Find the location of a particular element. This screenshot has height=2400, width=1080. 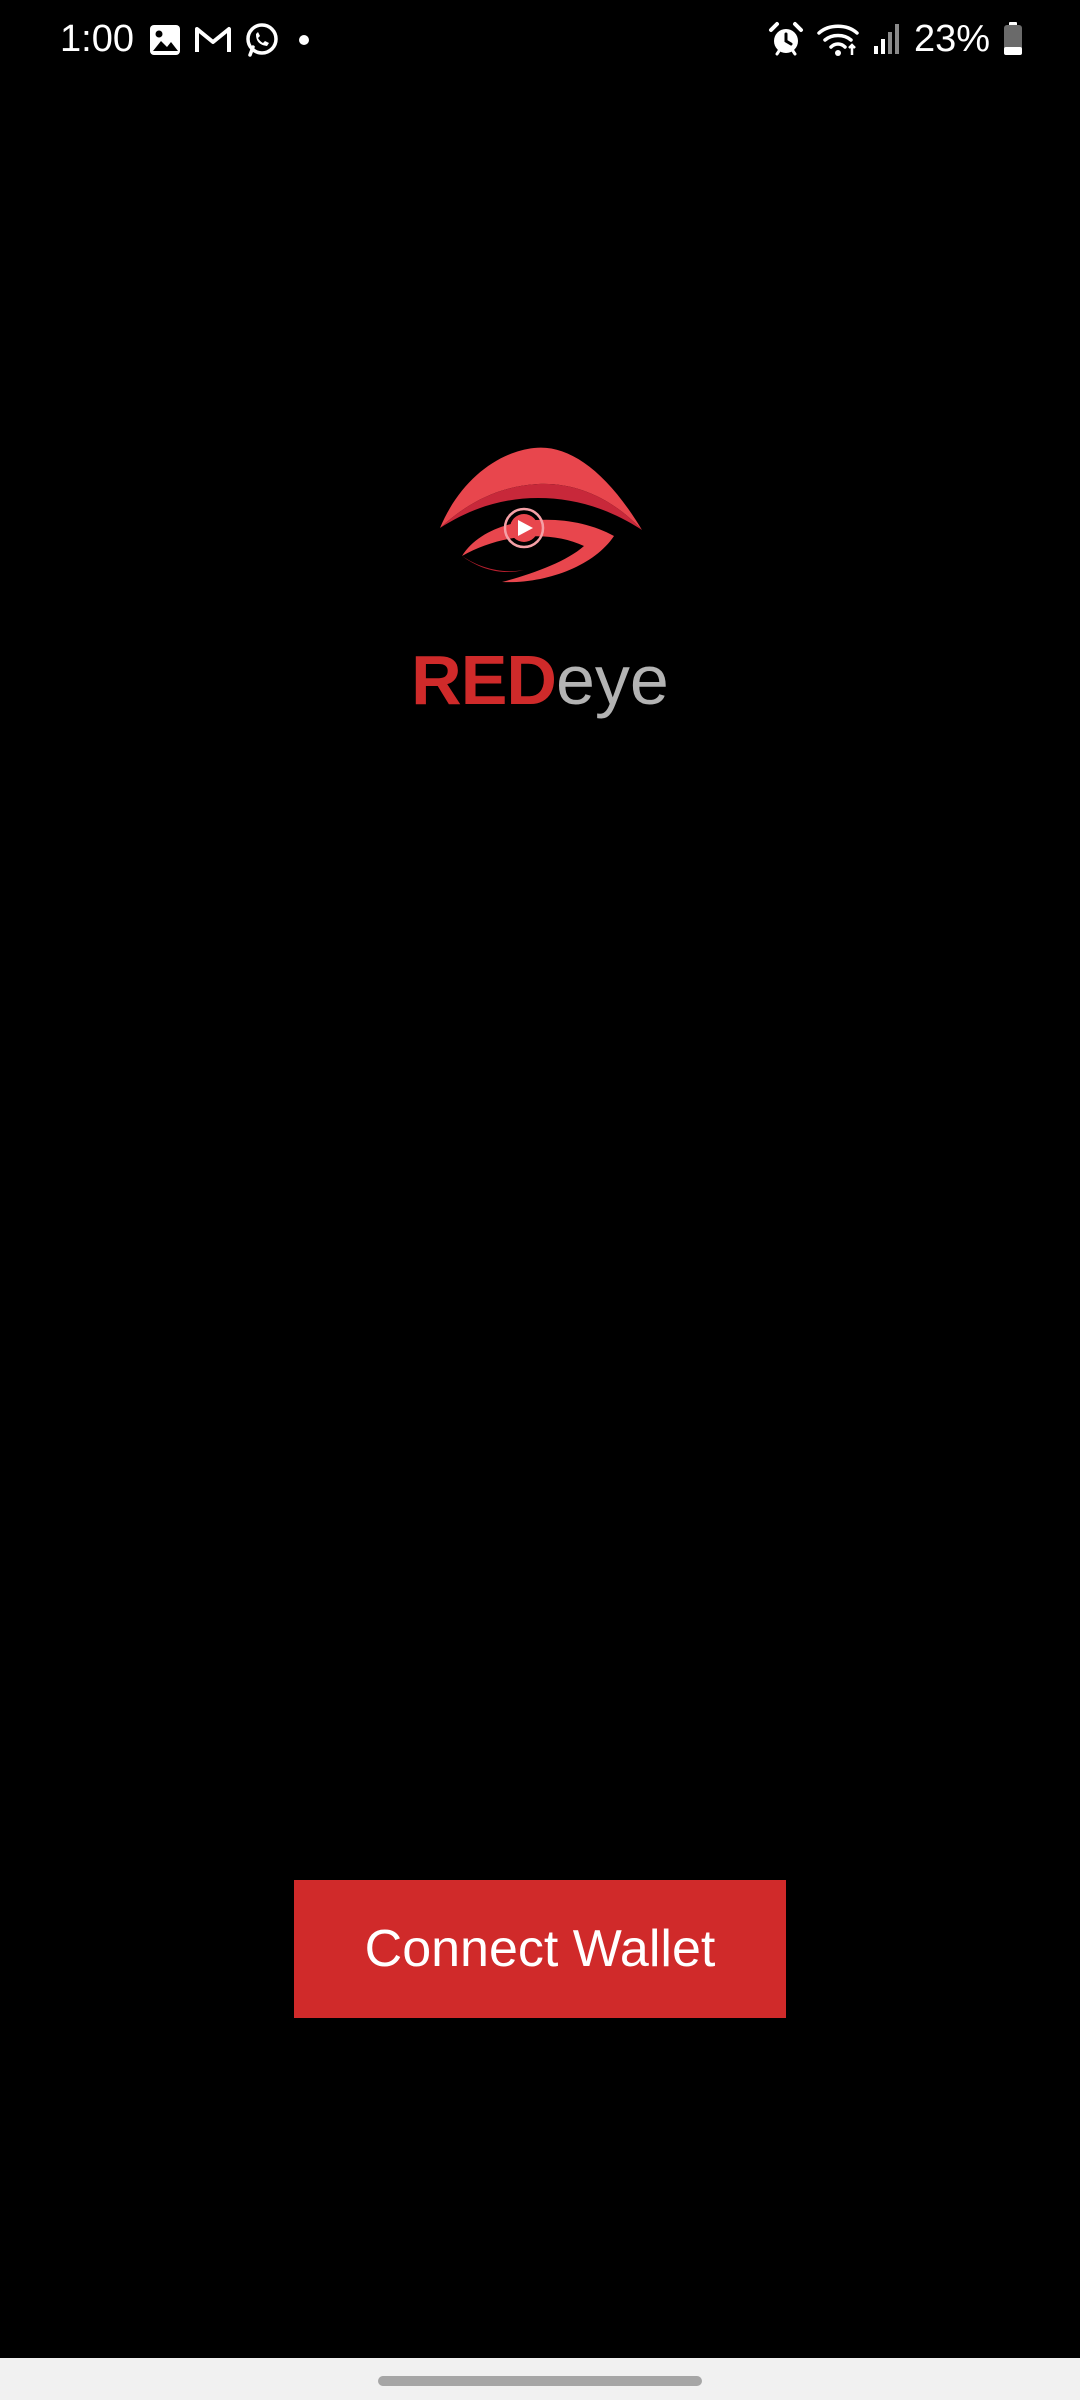

wifi-icon is located at coordinates (838, 40).